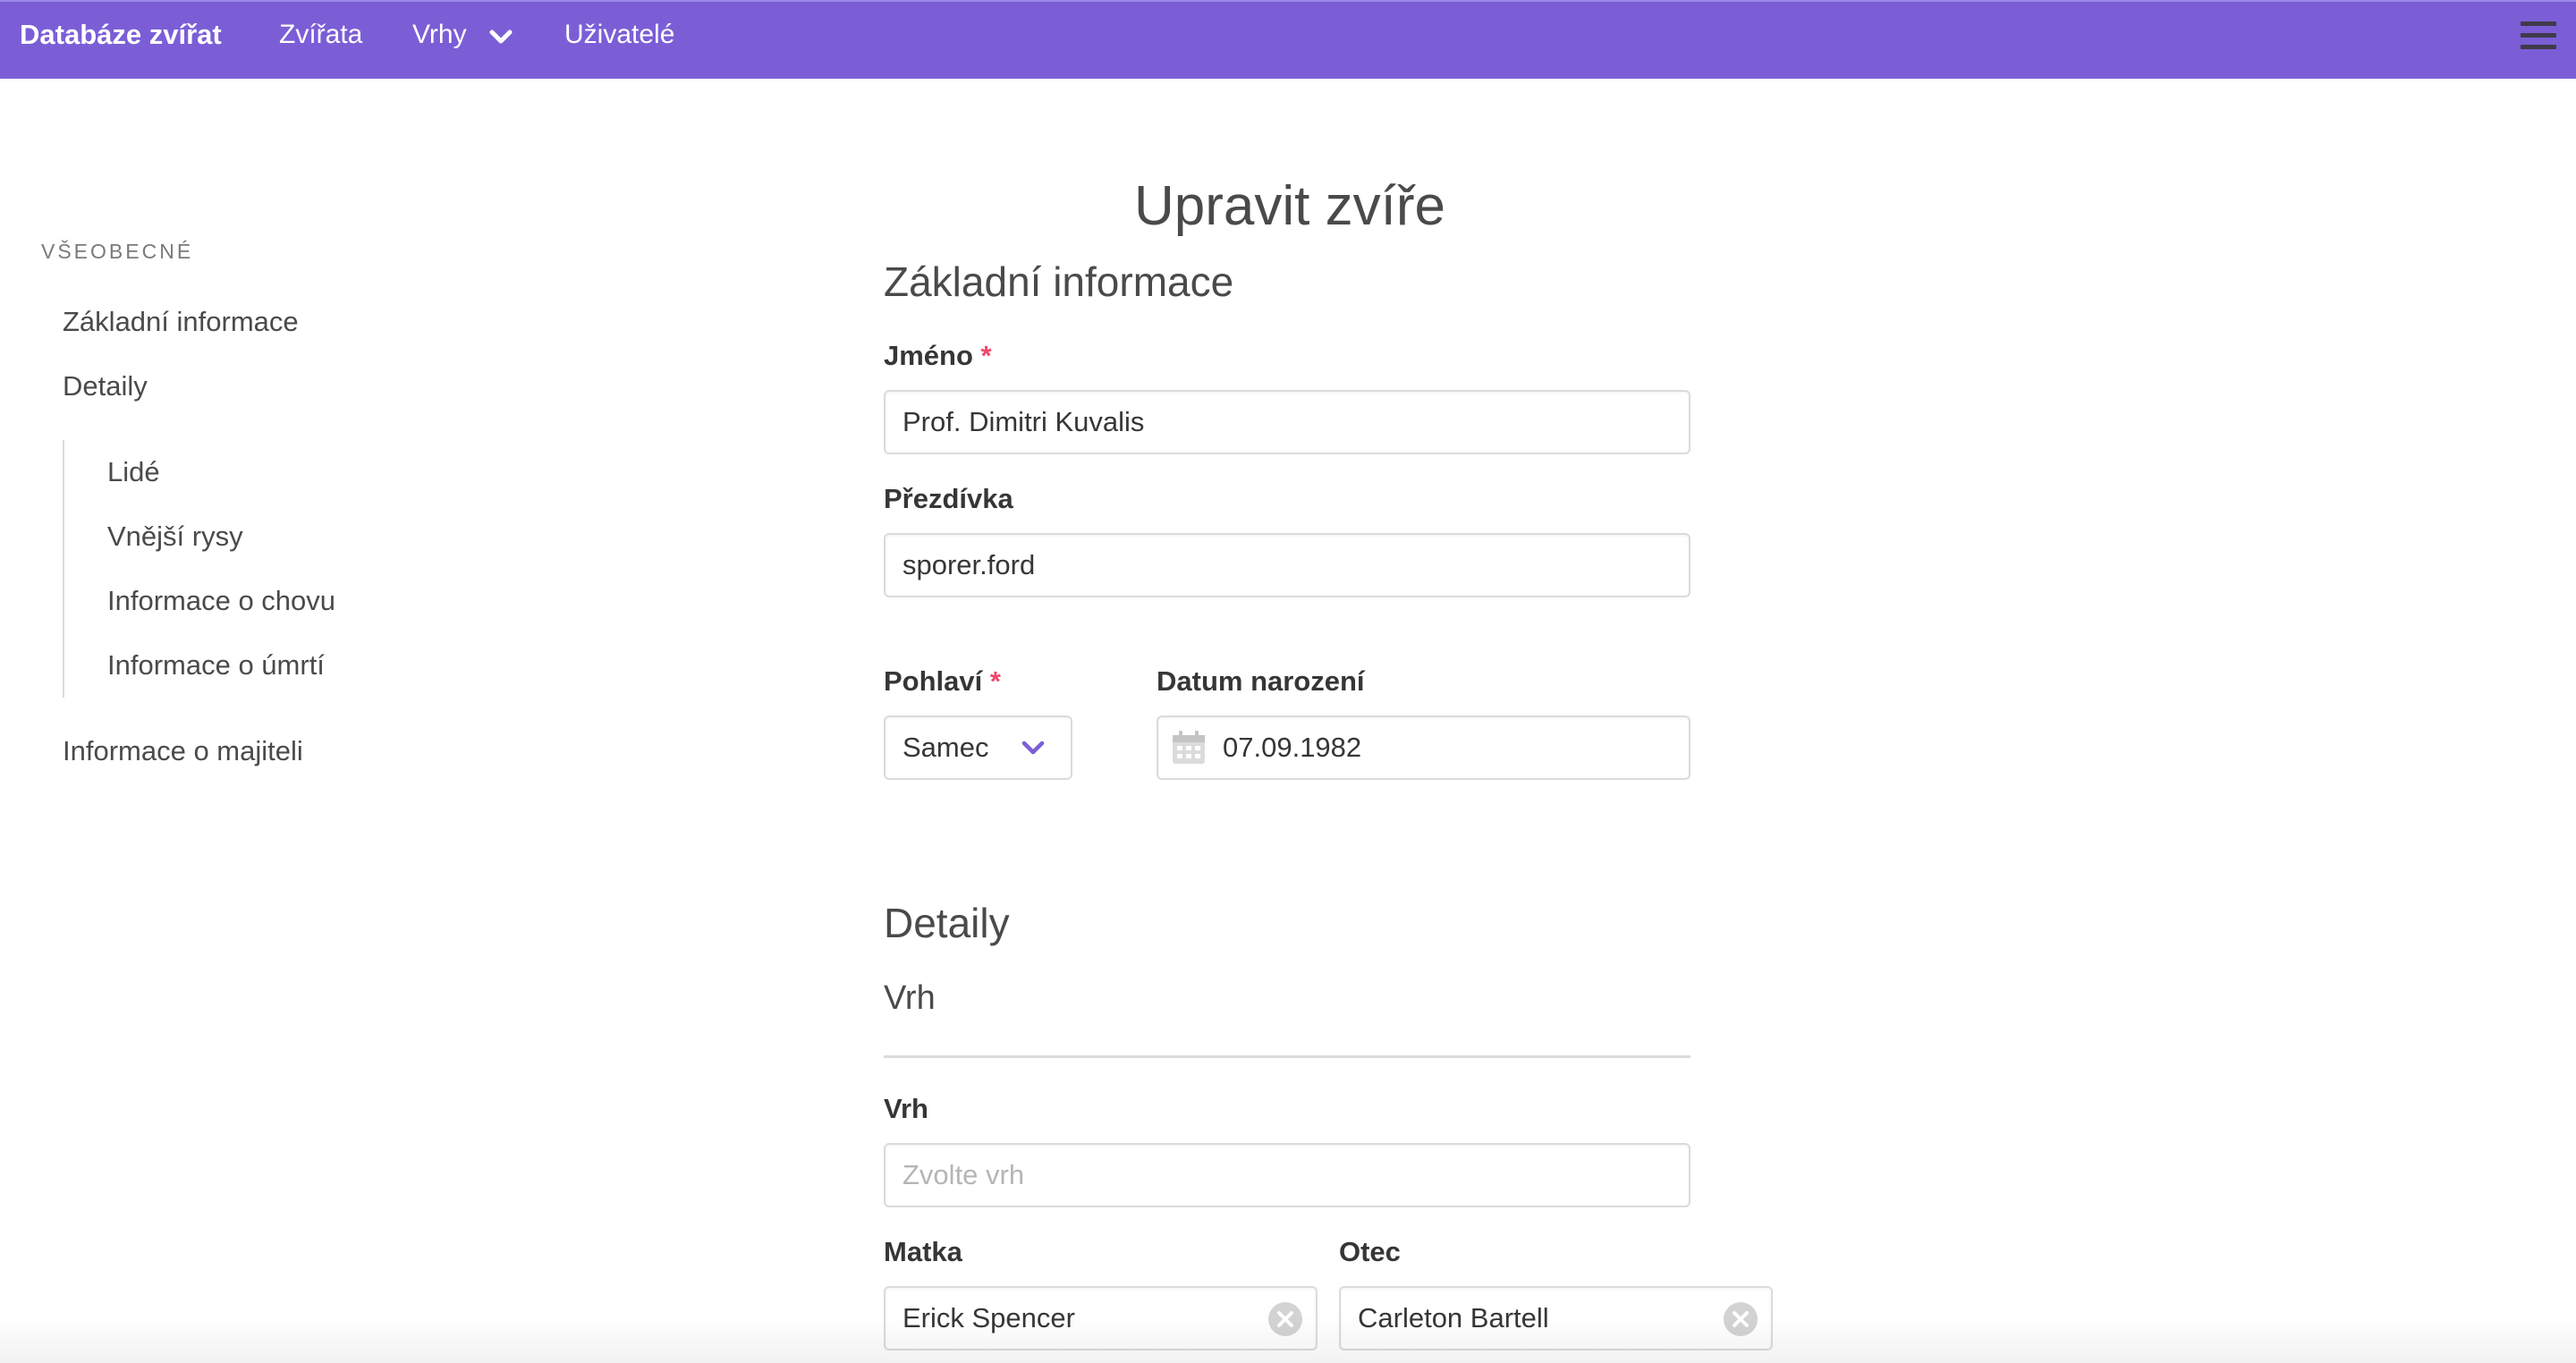 This screenshot has width=2576, height=1363. I want to click on sidebar-item-owner-info: Informace o majiteli, so click(183, 751).